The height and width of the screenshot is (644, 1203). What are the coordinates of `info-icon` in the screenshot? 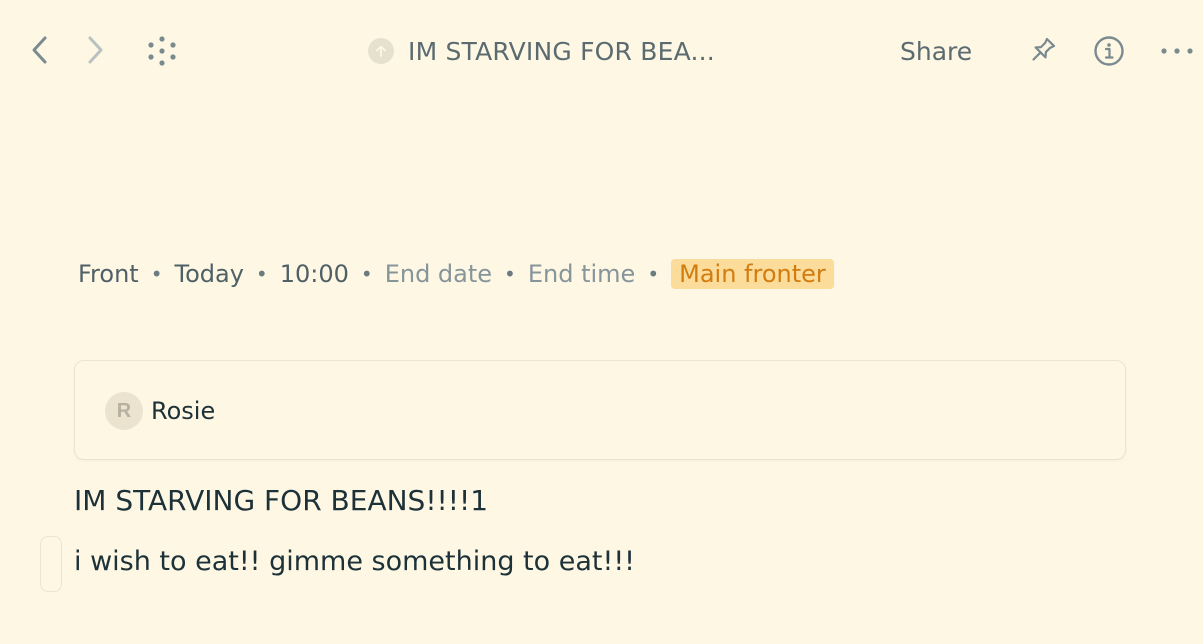 It's located at (1109, 51).